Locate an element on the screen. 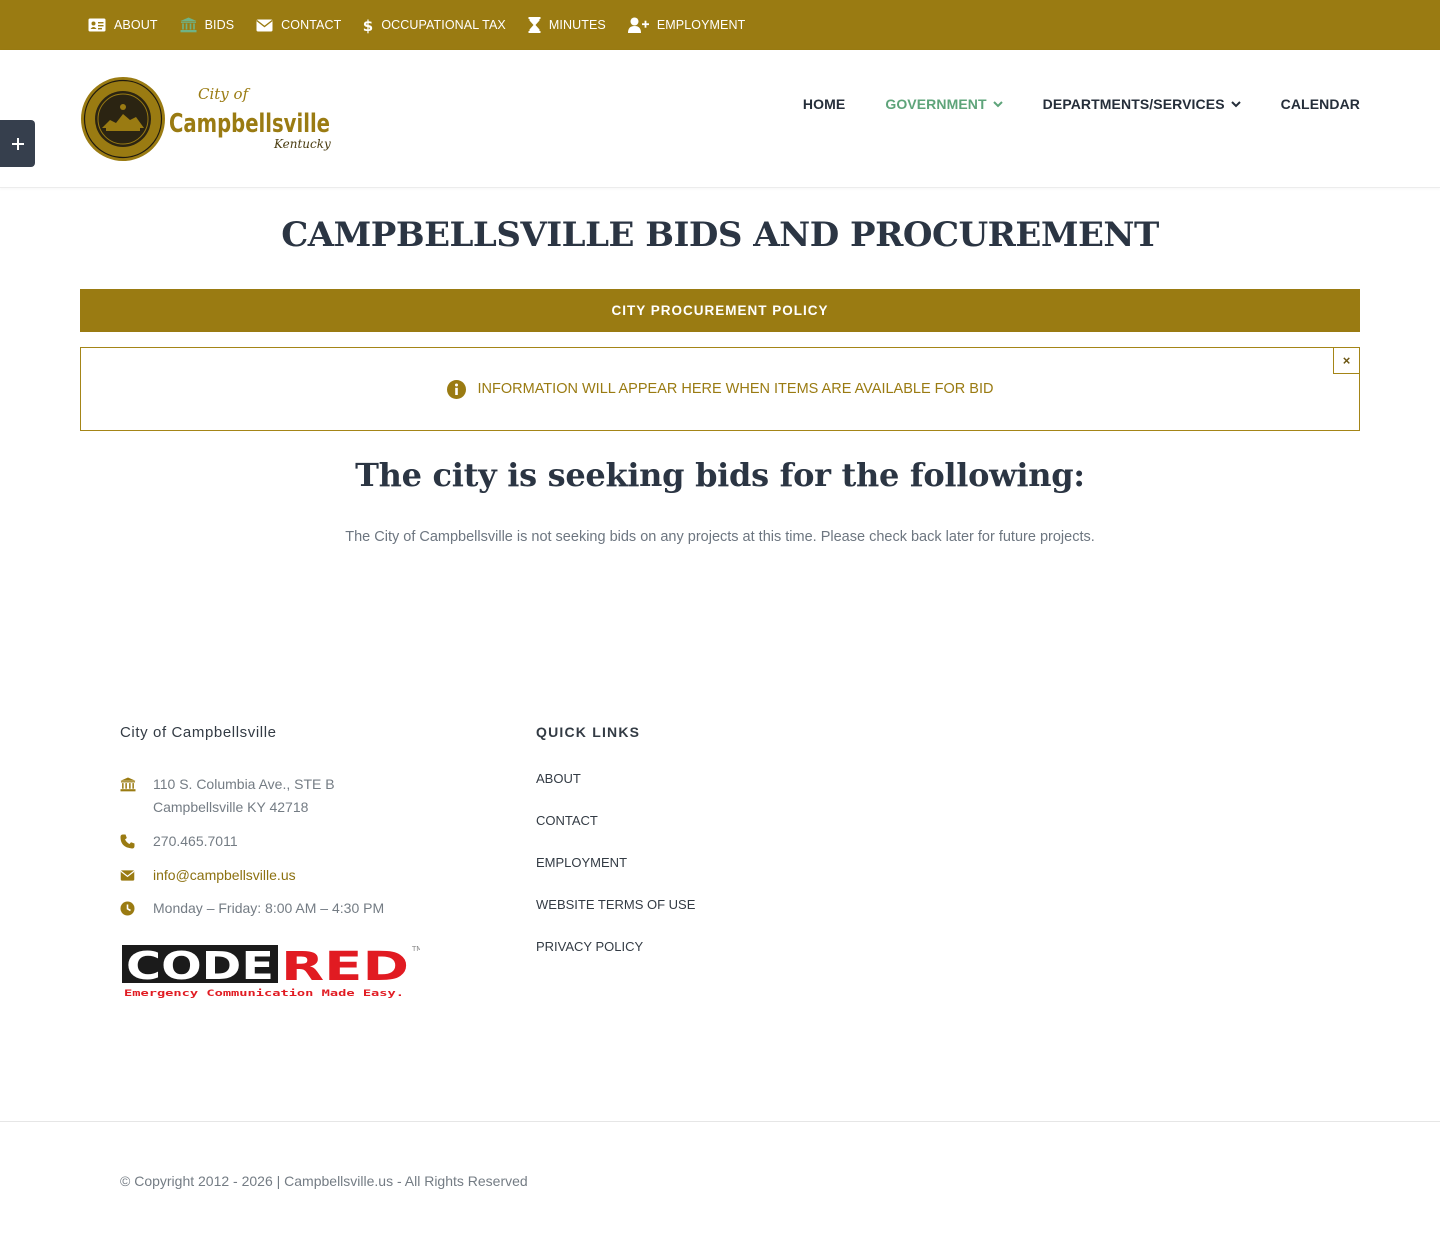 The width and height of the screenshot is (1440, 1242). quick-link-terms: WEBSITE TERMS OF USE is located at coordinates (615, 904).